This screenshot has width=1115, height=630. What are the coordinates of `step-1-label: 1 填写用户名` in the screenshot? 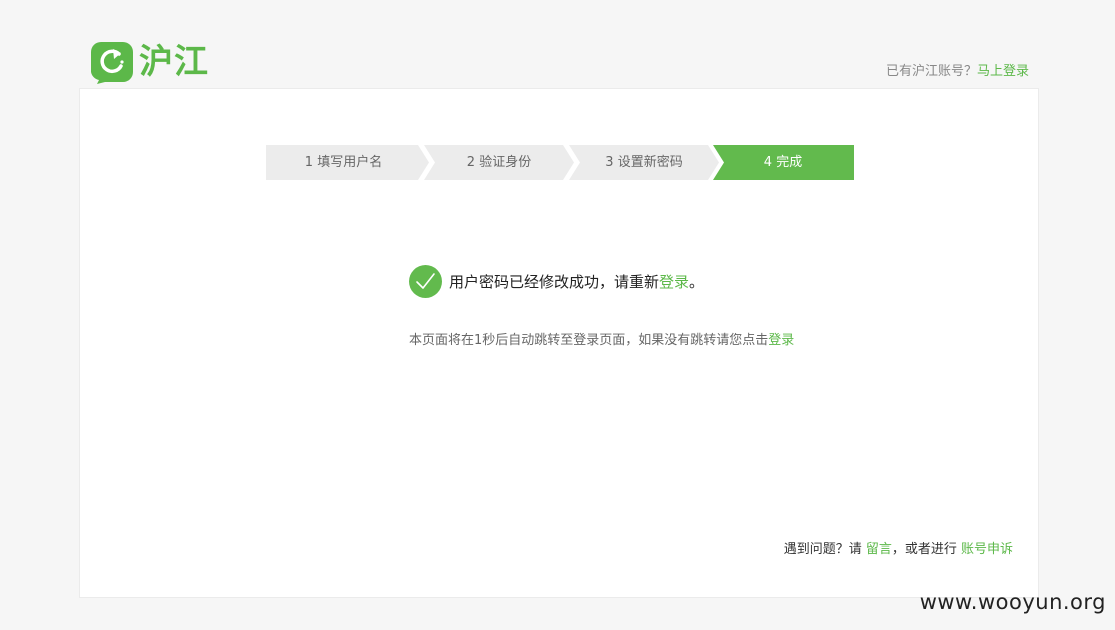 It's located at (343, 162).